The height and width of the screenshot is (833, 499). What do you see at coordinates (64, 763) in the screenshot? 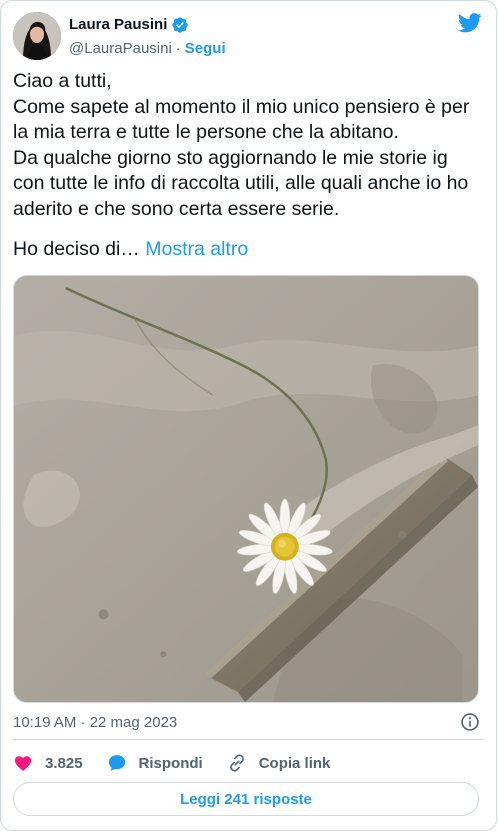
I see `like-count: 3.825` at bounding box center [64, 763].